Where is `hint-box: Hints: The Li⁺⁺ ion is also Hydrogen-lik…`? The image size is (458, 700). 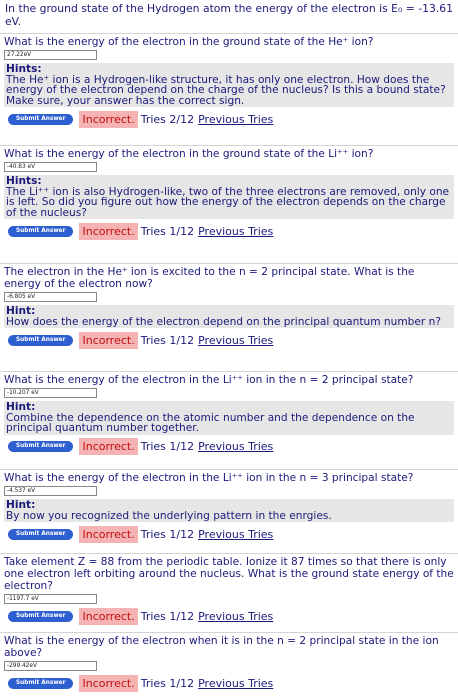 hint-box: Hints: The Li⁺⁺ ion is also Hydrogen-lik… is located at coordinates (229, 197).